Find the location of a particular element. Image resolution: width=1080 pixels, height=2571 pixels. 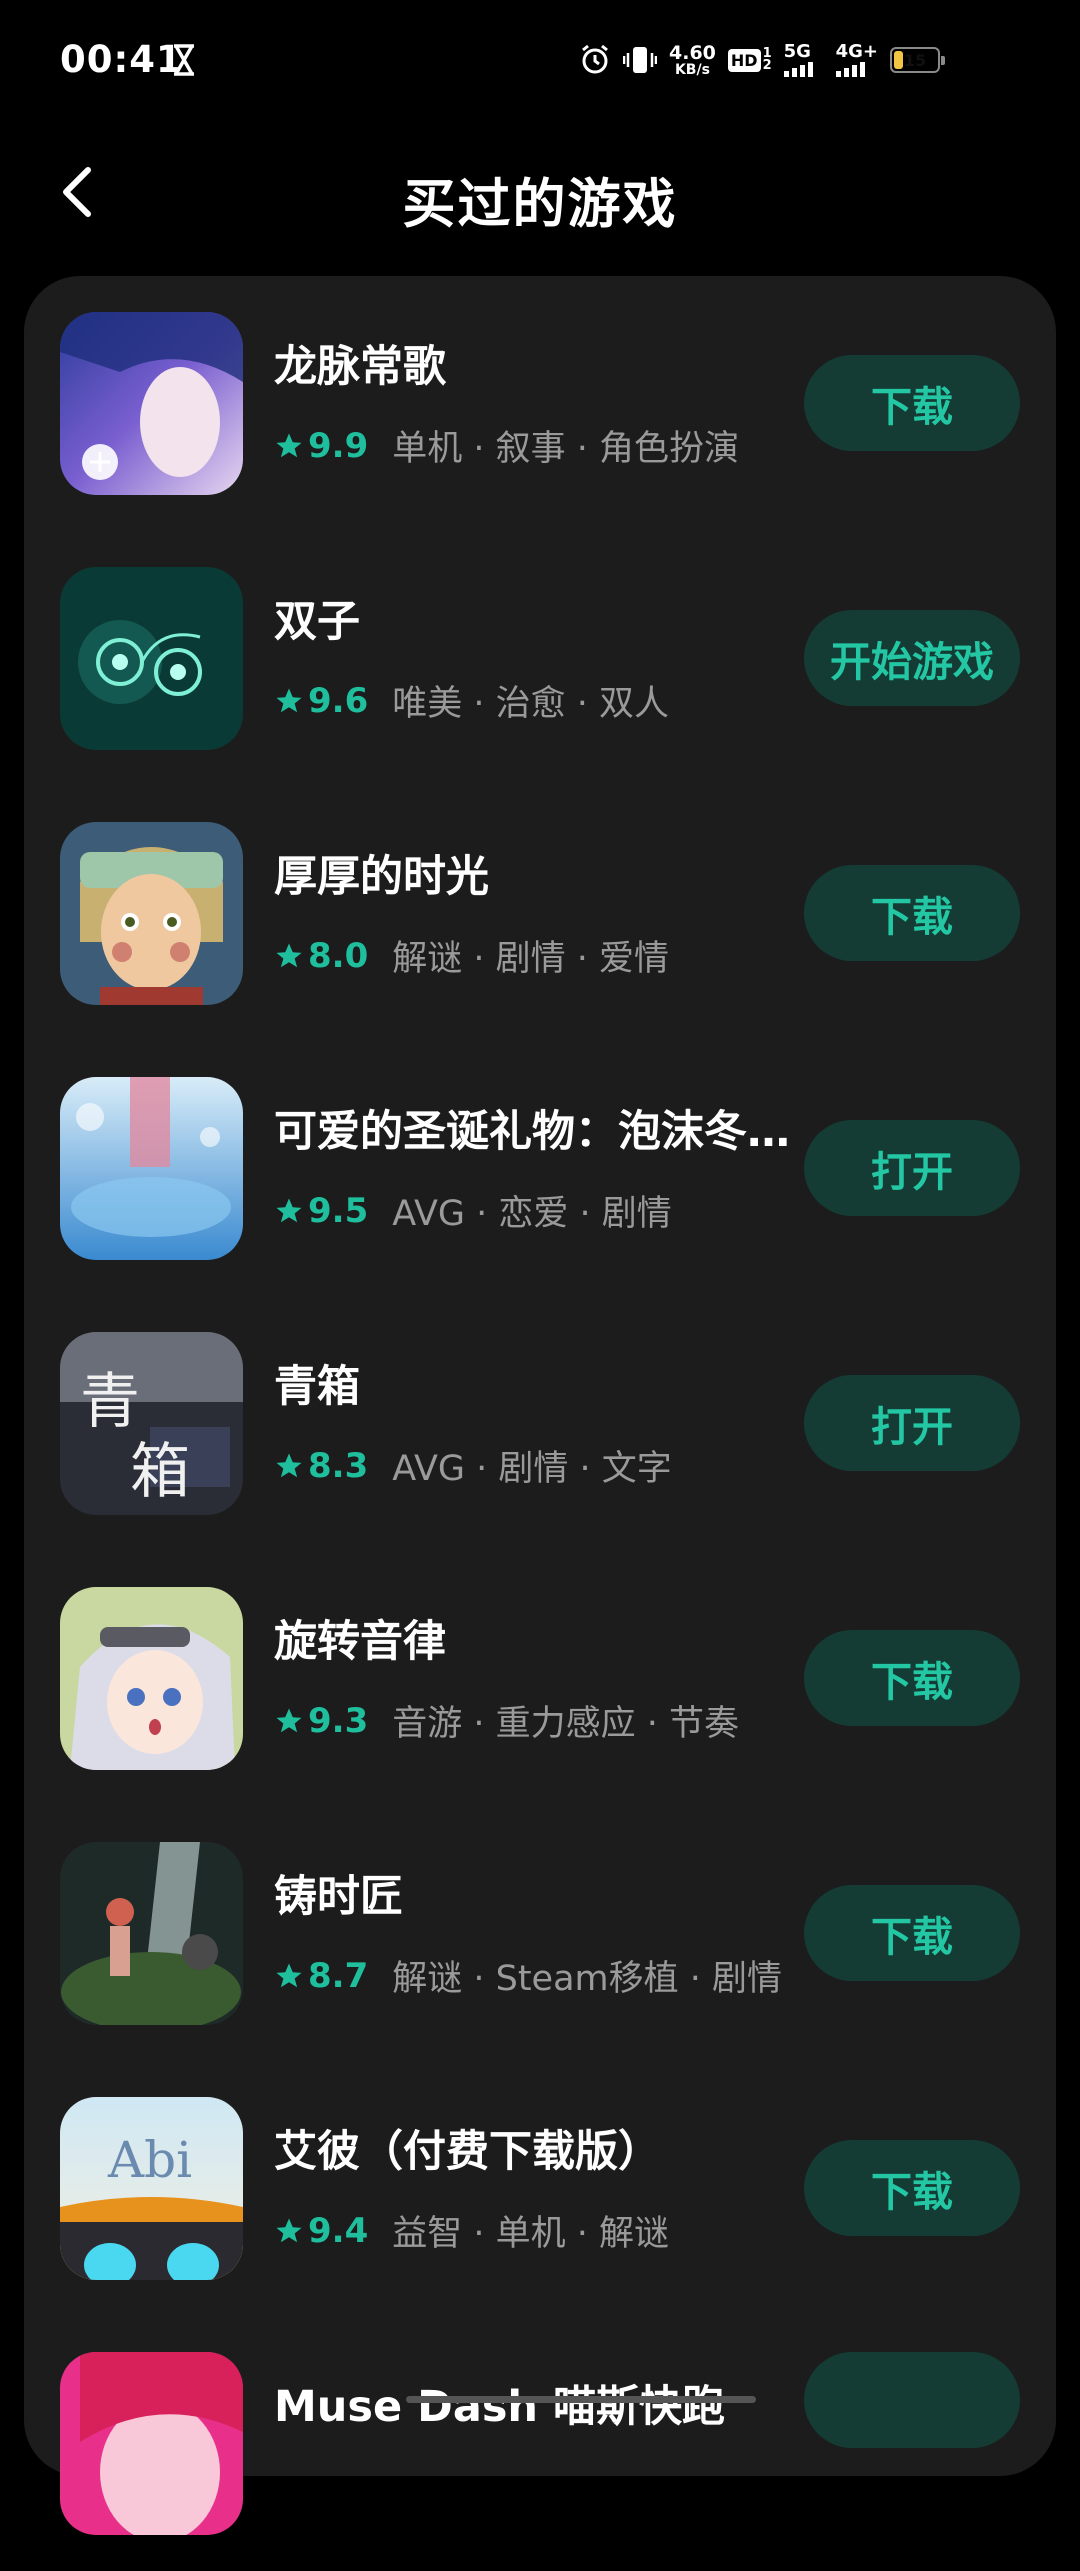

game-tags: 单机 · 叙事 · 角色扮演 is located at coordinates (565, 449).